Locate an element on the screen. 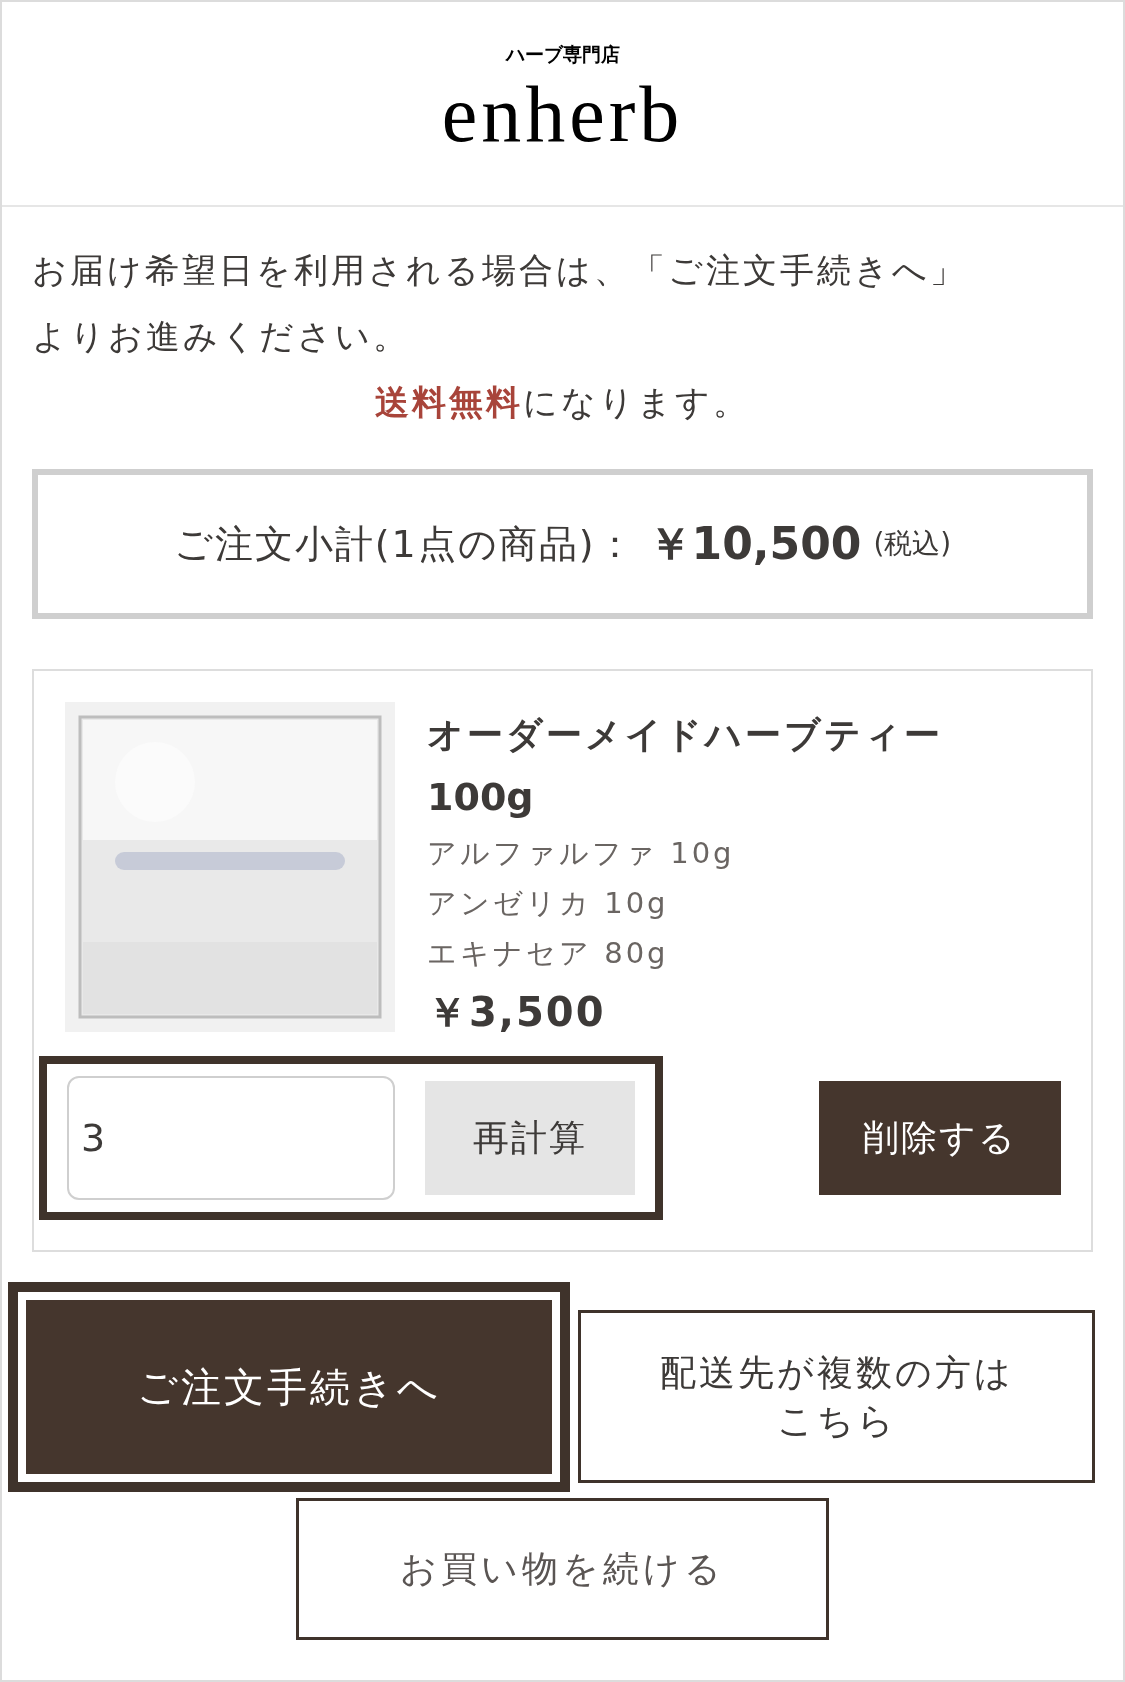  quantity-field: 3 is located at coordinates (231, 1138).